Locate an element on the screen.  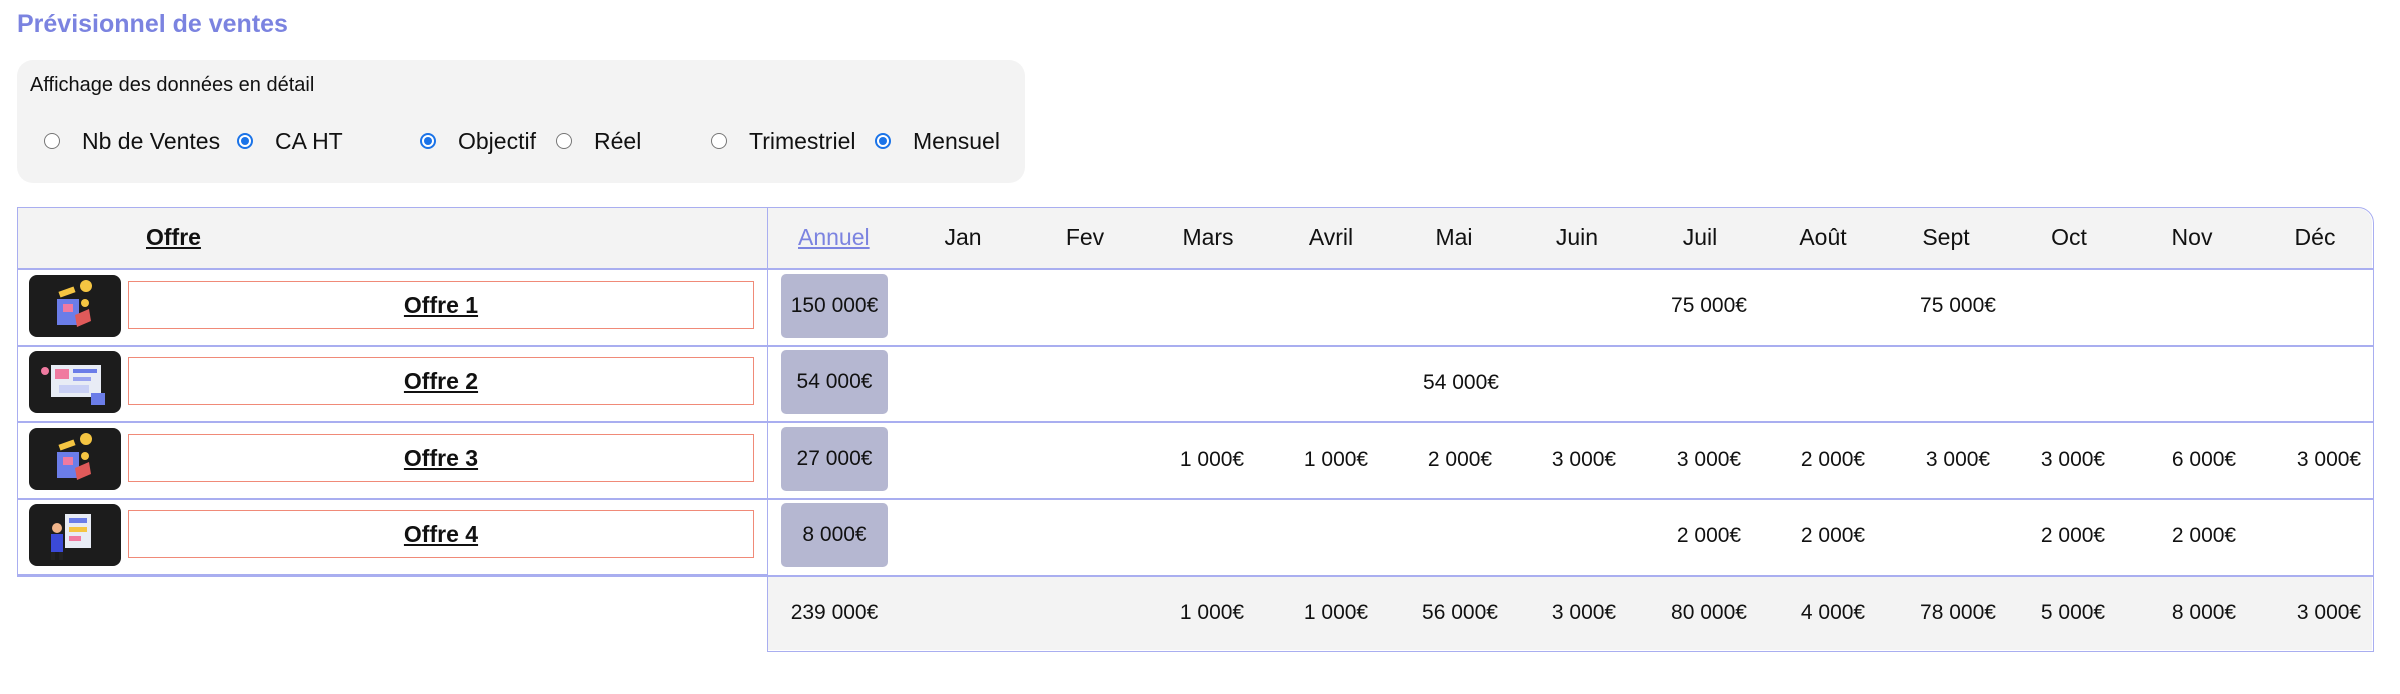
annual-value-cell: 150 000€ is located at coordinates (834, 306).